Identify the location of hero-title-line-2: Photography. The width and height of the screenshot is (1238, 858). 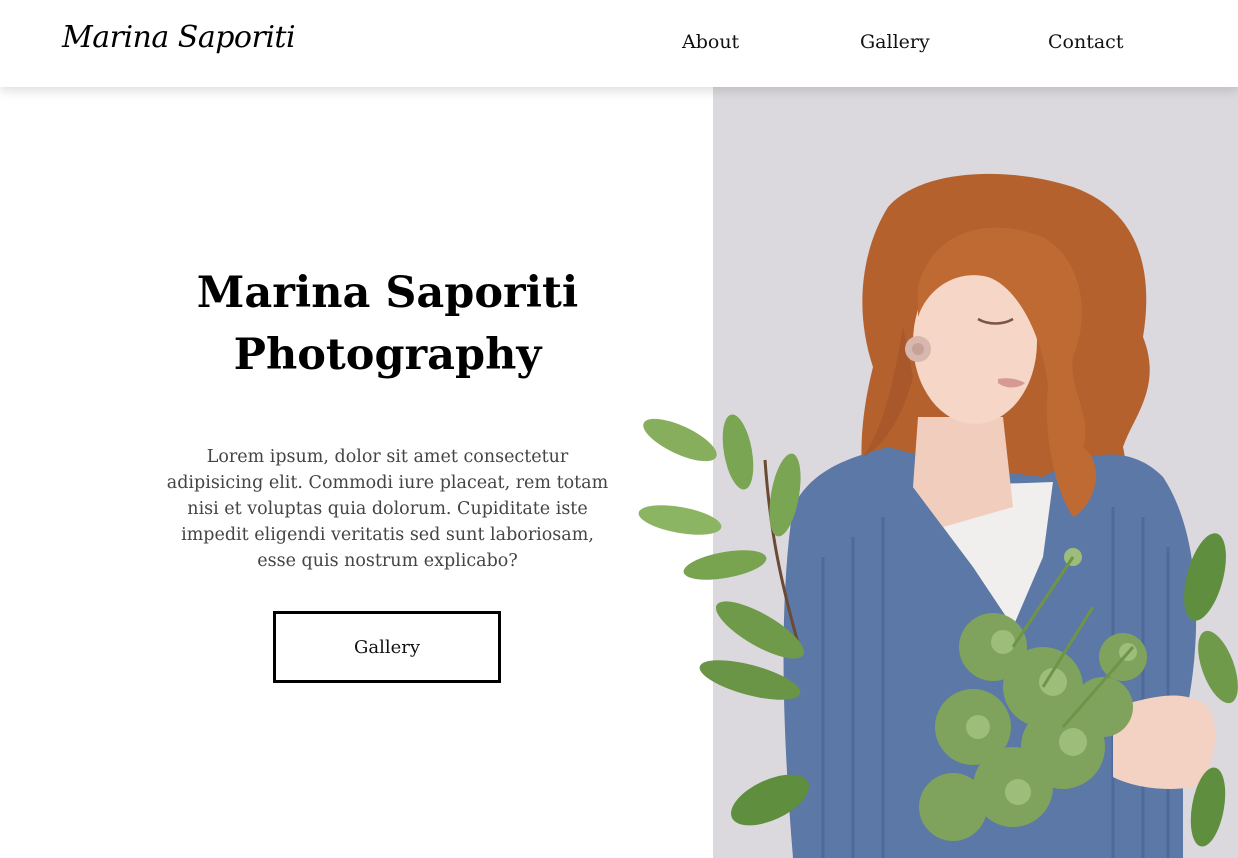
(387, 355).